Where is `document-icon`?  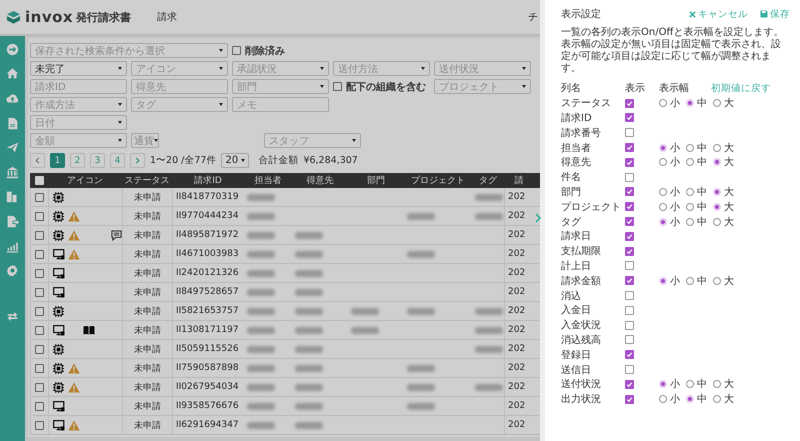
document-icon is located at coordinates (12, 123).